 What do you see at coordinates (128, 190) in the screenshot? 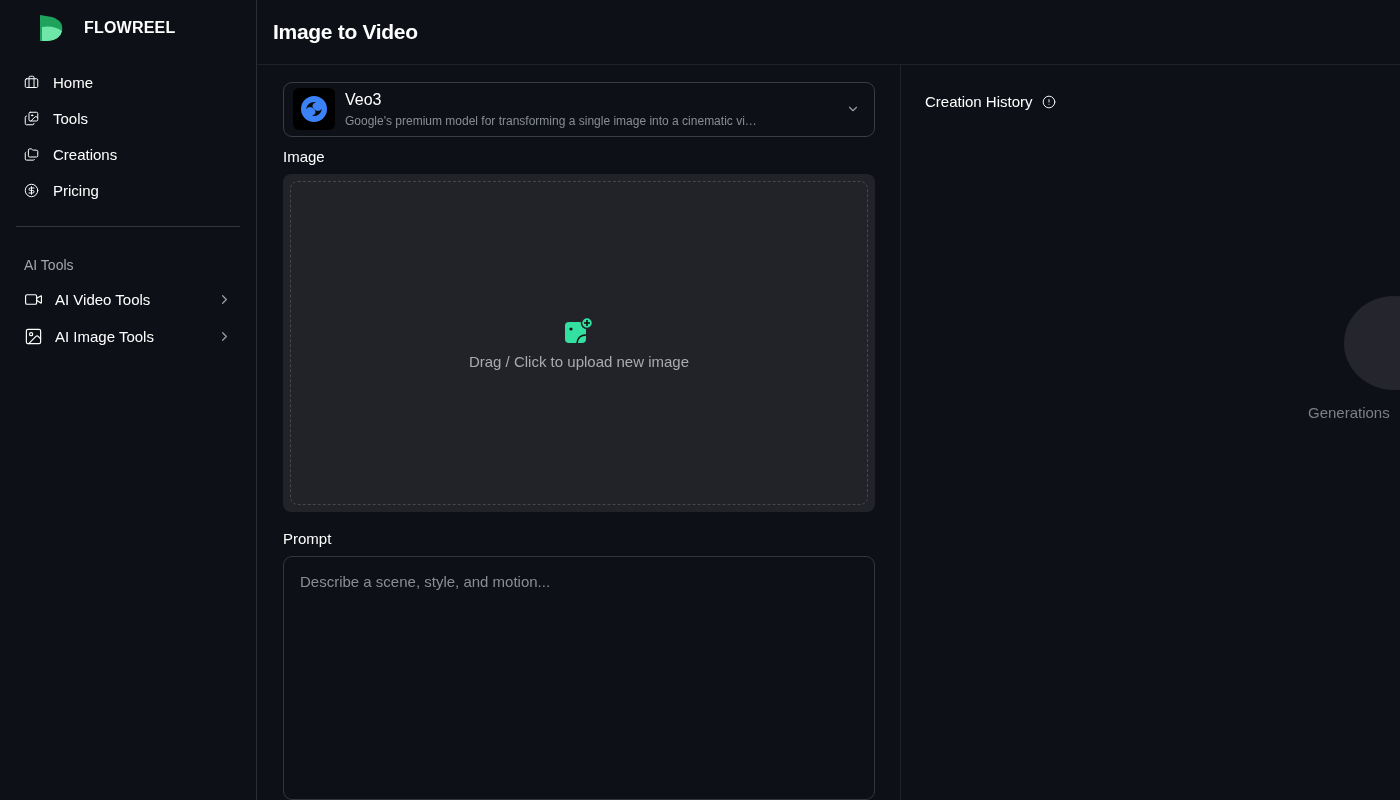
I see `nav-item: Pricing` at bounding box center [128, 190].